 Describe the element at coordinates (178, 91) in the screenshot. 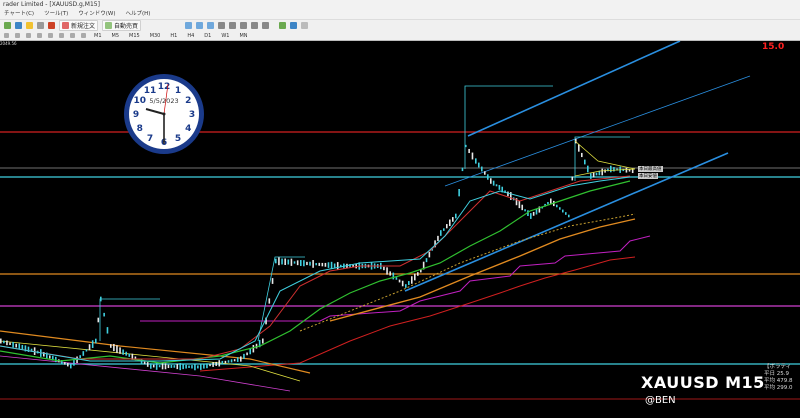

I see `clock-numeral: 1` at that location.